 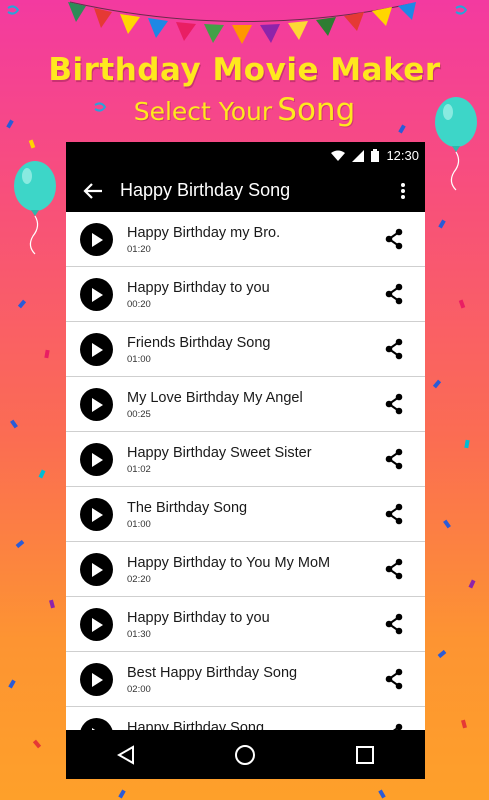 I want to click on song-title: Happy Birthday my Bro., so click(x=204, y=233).